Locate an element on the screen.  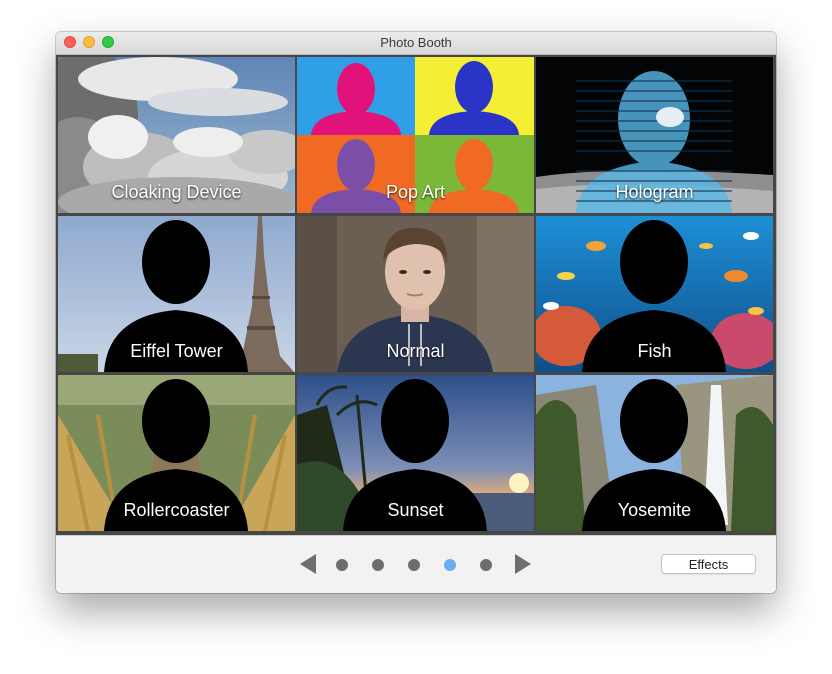
next-page-arrow-icon is located at coordinates (523, 566).